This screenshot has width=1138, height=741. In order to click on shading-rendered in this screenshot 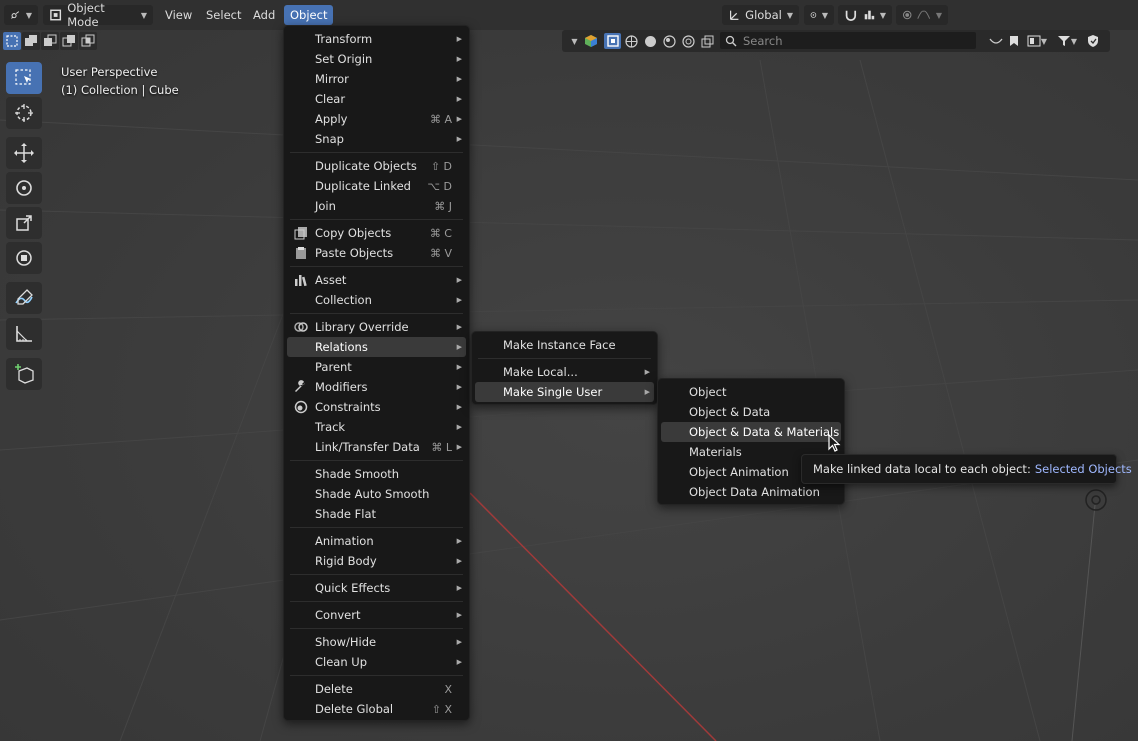, I will do `click(688, 41)`.